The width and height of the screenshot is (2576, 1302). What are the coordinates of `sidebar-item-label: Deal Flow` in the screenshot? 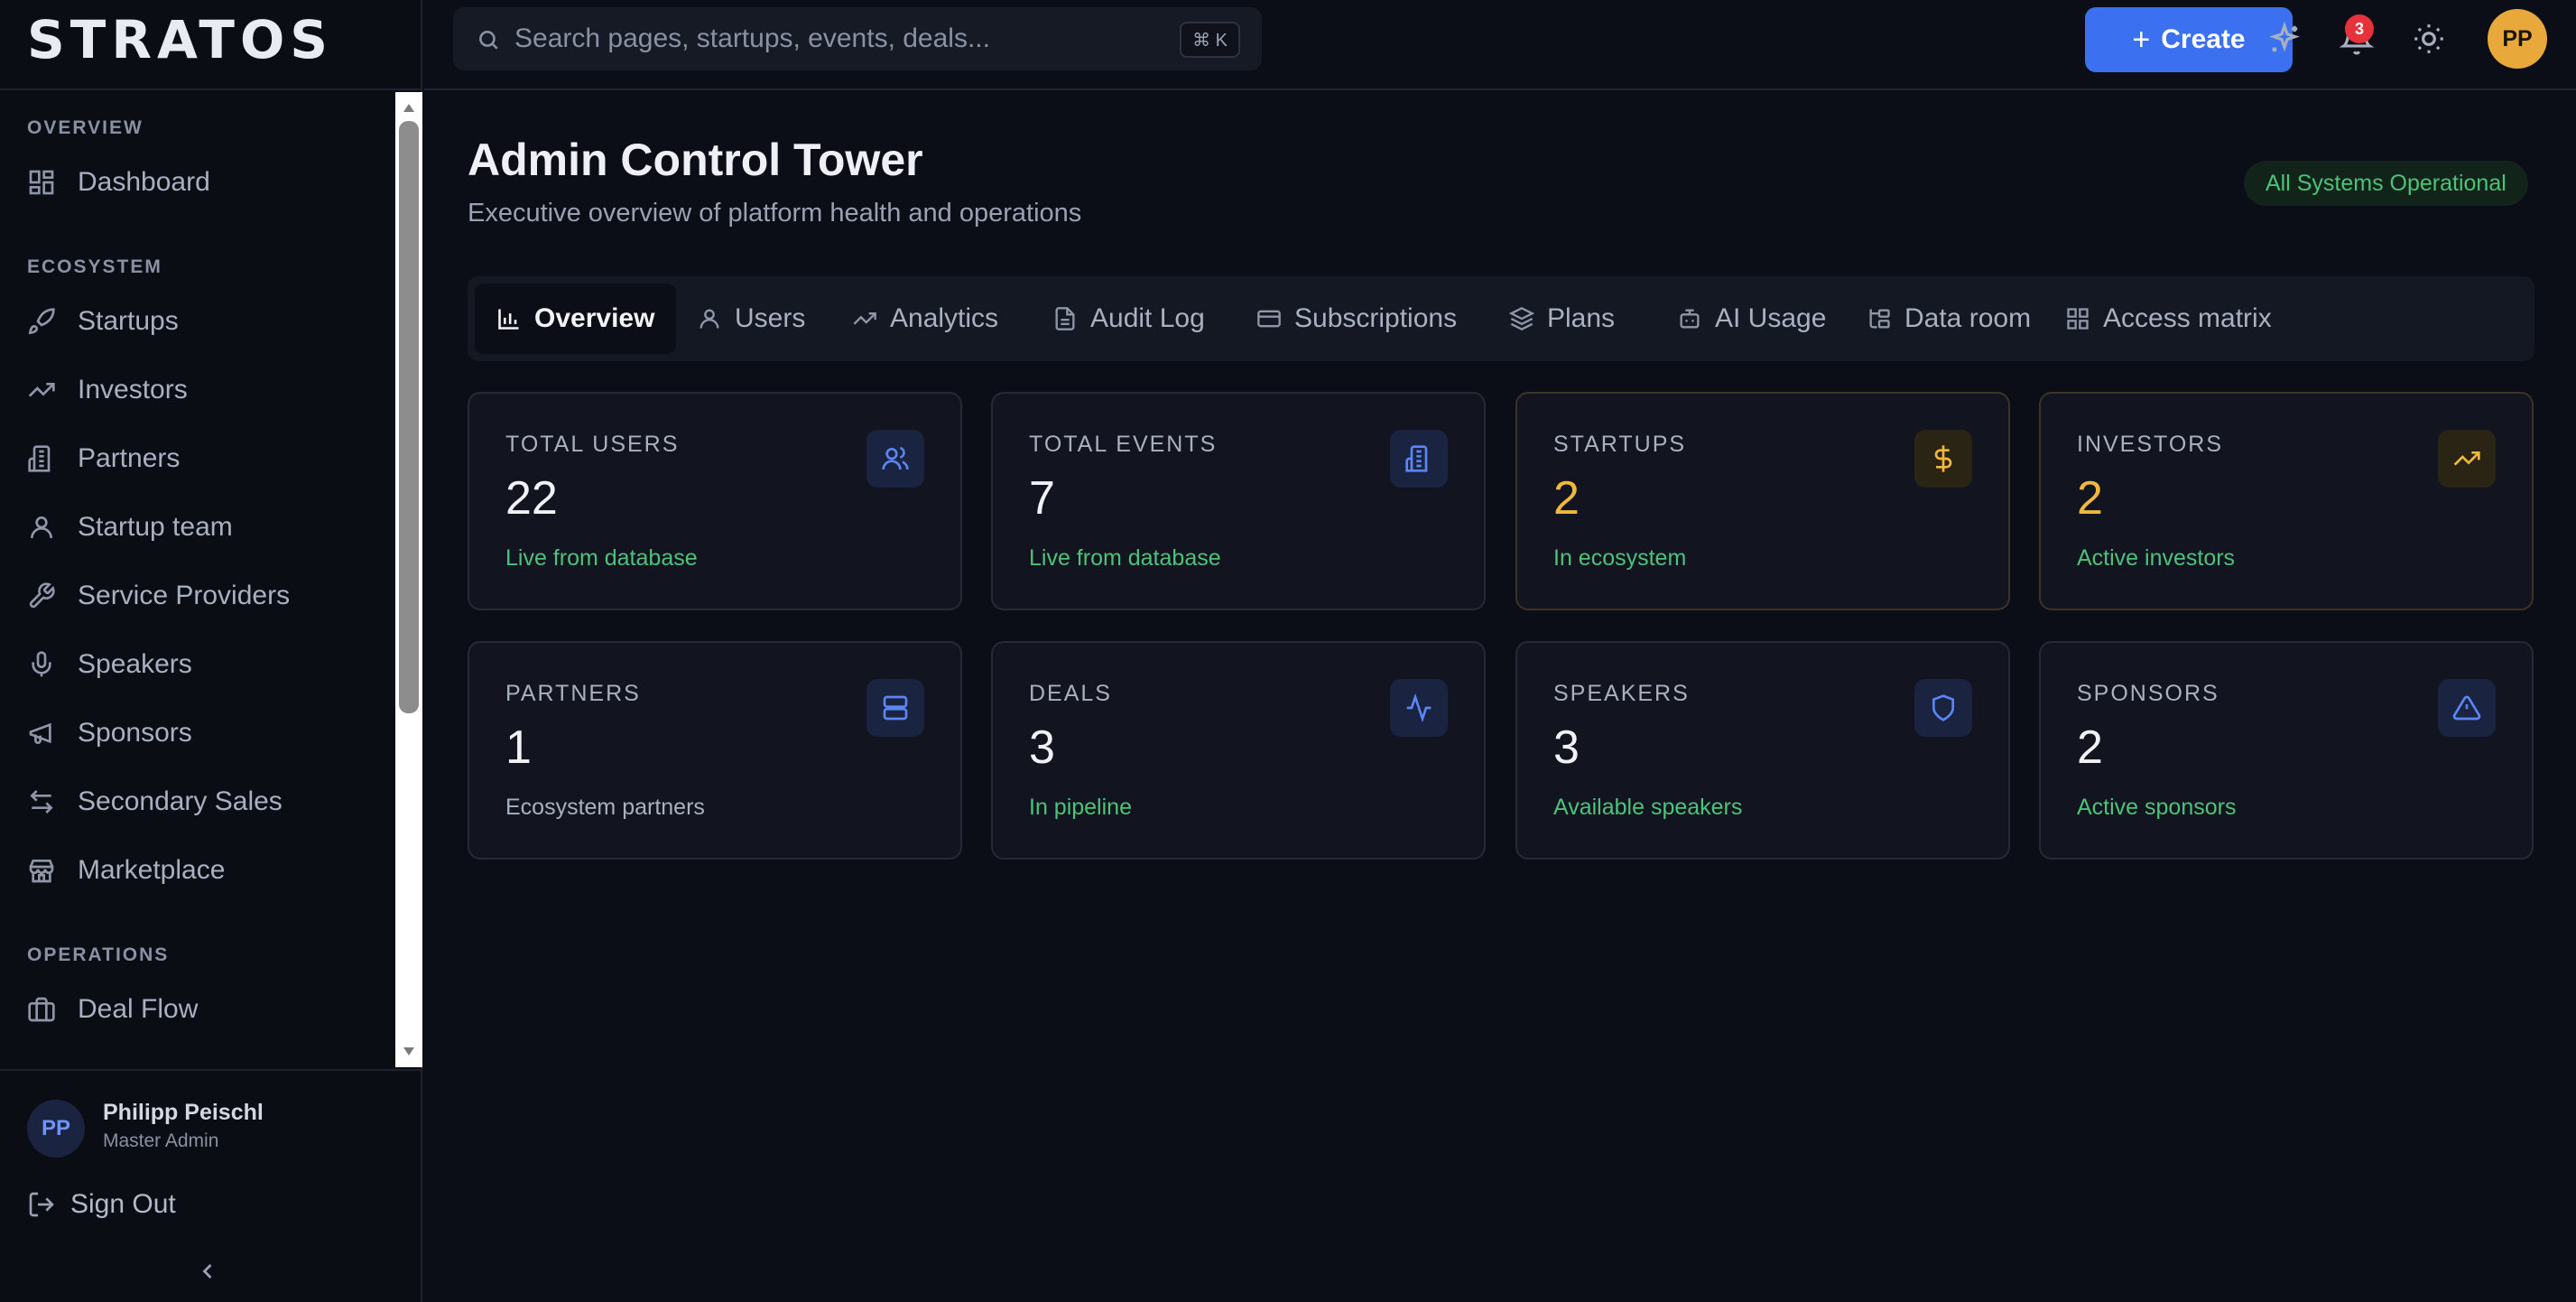 It's located at (138, 1009).